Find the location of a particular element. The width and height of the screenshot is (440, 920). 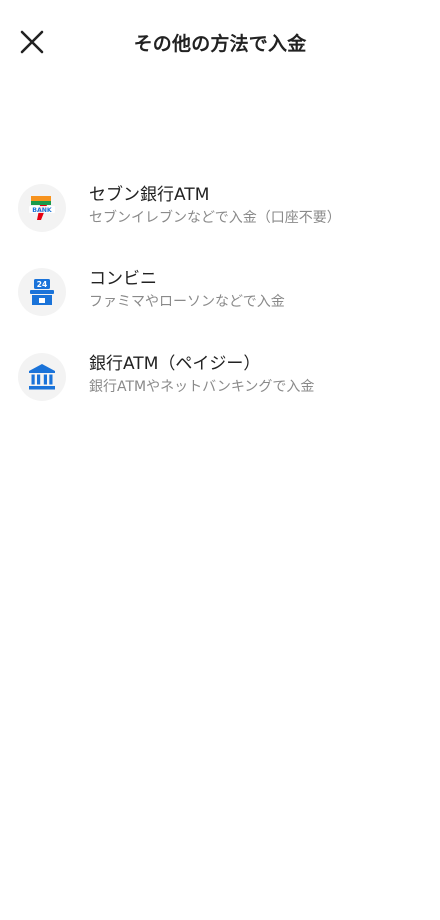

method-item-seven-bank: BANK セブン銀行ATM セブンイレブンなどで入金（口座不要） is located at coordinates (220, 208).